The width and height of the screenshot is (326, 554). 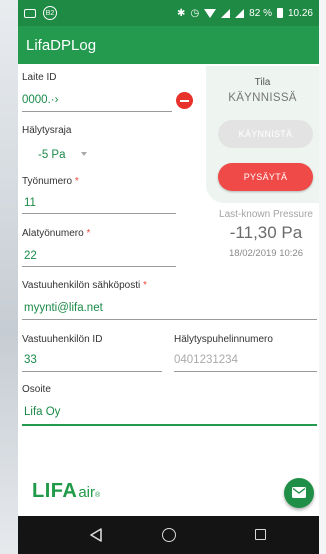 I want to click on sim-icon, so click(x=30, y=13).